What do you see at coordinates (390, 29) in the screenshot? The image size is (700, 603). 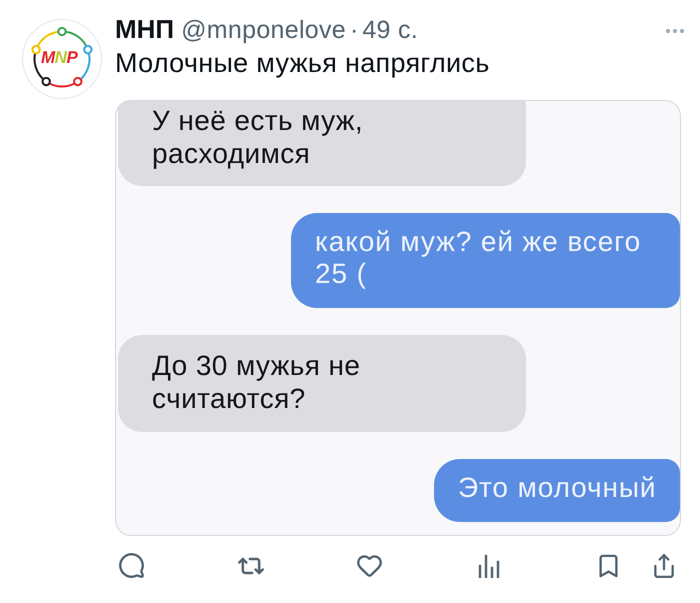 I see `post-time: 49 с.` at bounding box center [390, 29].